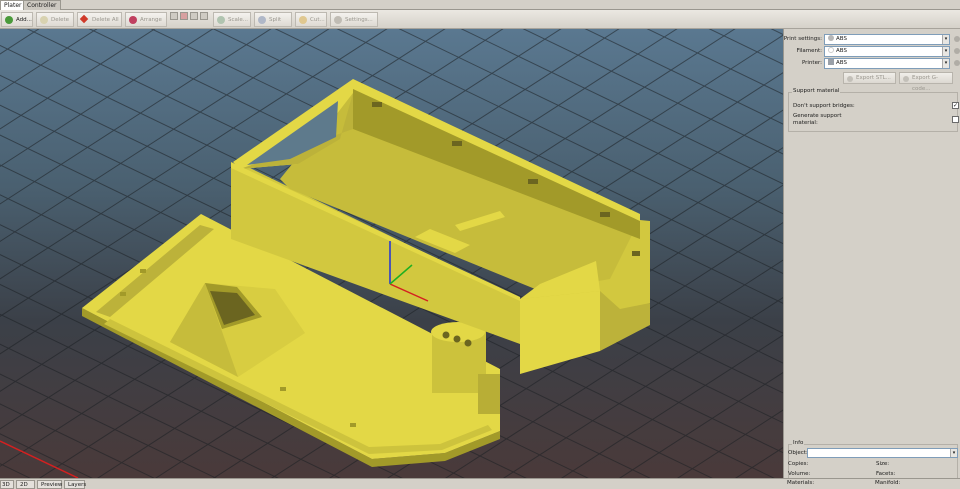 The width and height of the screenshot is (960, 489). I want to click on cut-icon, so click(303, 20).